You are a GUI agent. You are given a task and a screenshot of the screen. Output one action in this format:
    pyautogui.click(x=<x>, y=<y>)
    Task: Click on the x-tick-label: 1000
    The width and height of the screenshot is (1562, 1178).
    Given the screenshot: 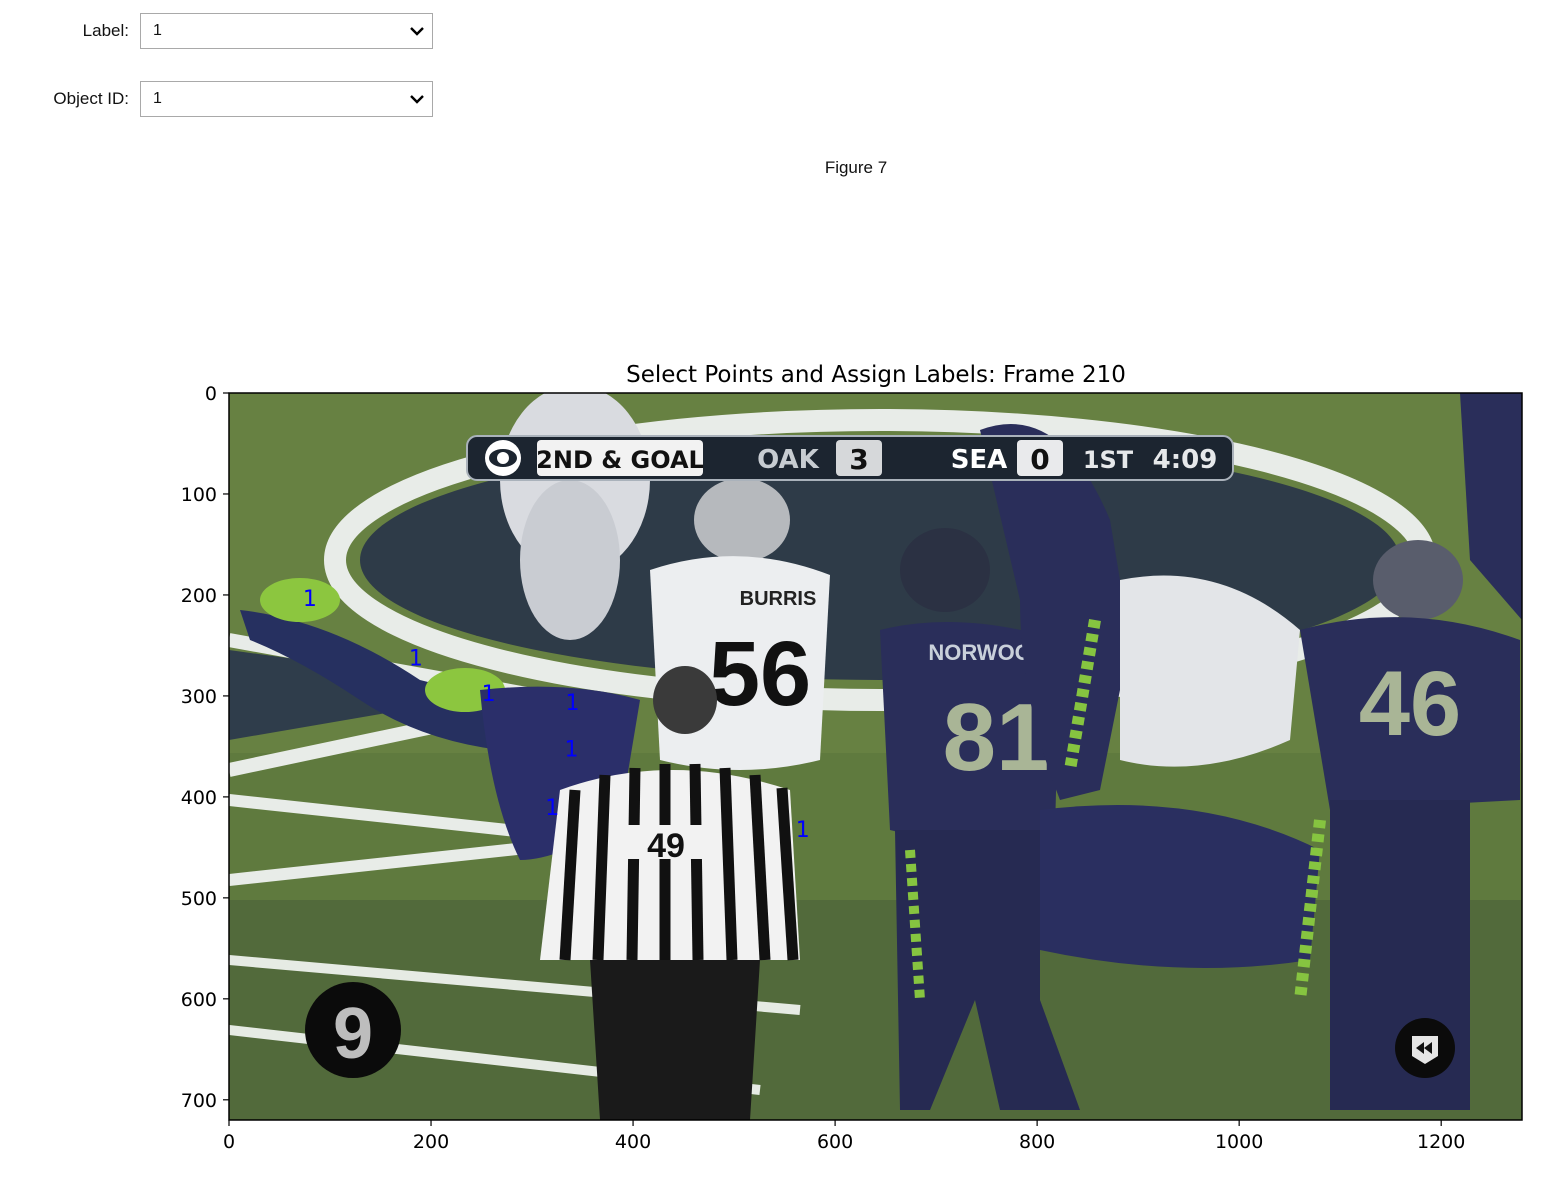 What is the action you would take?
    pyautogui.click(x=1239, y=1142)
    